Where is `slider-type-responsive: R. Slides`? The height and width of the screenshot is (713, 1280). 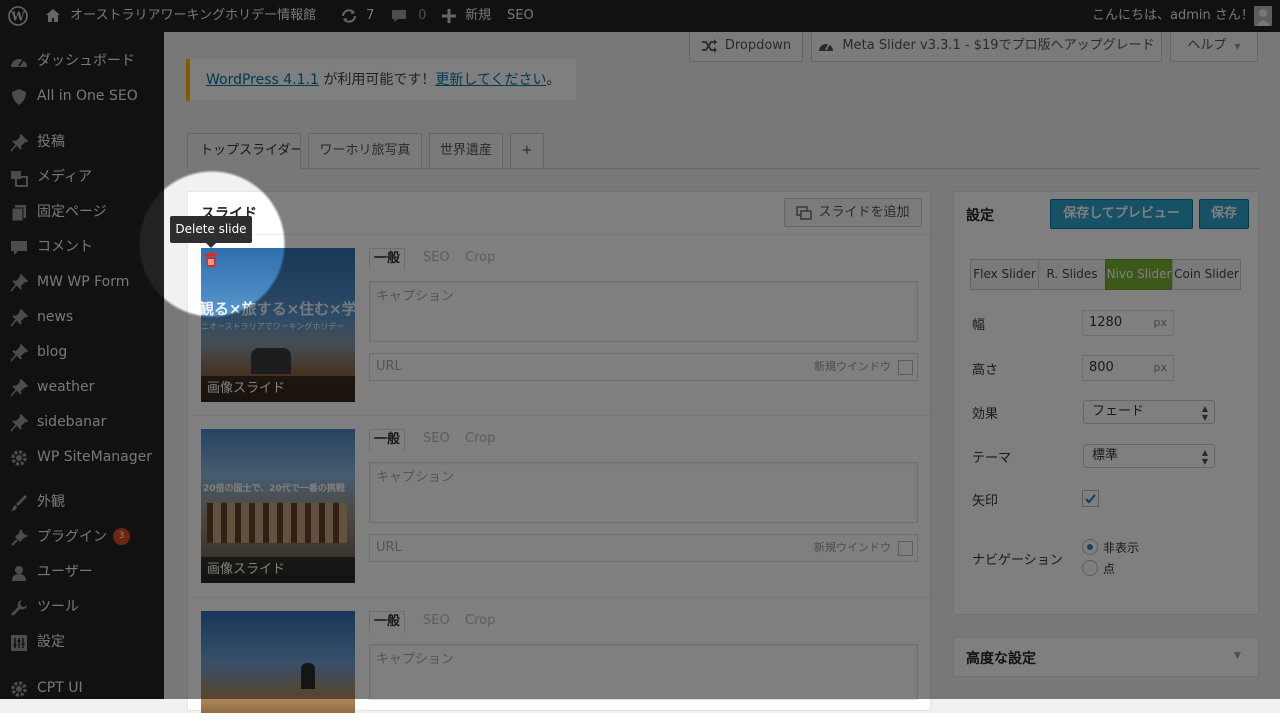
slider-type-responsive: R. Slides is located at coordinates (1072, 274).